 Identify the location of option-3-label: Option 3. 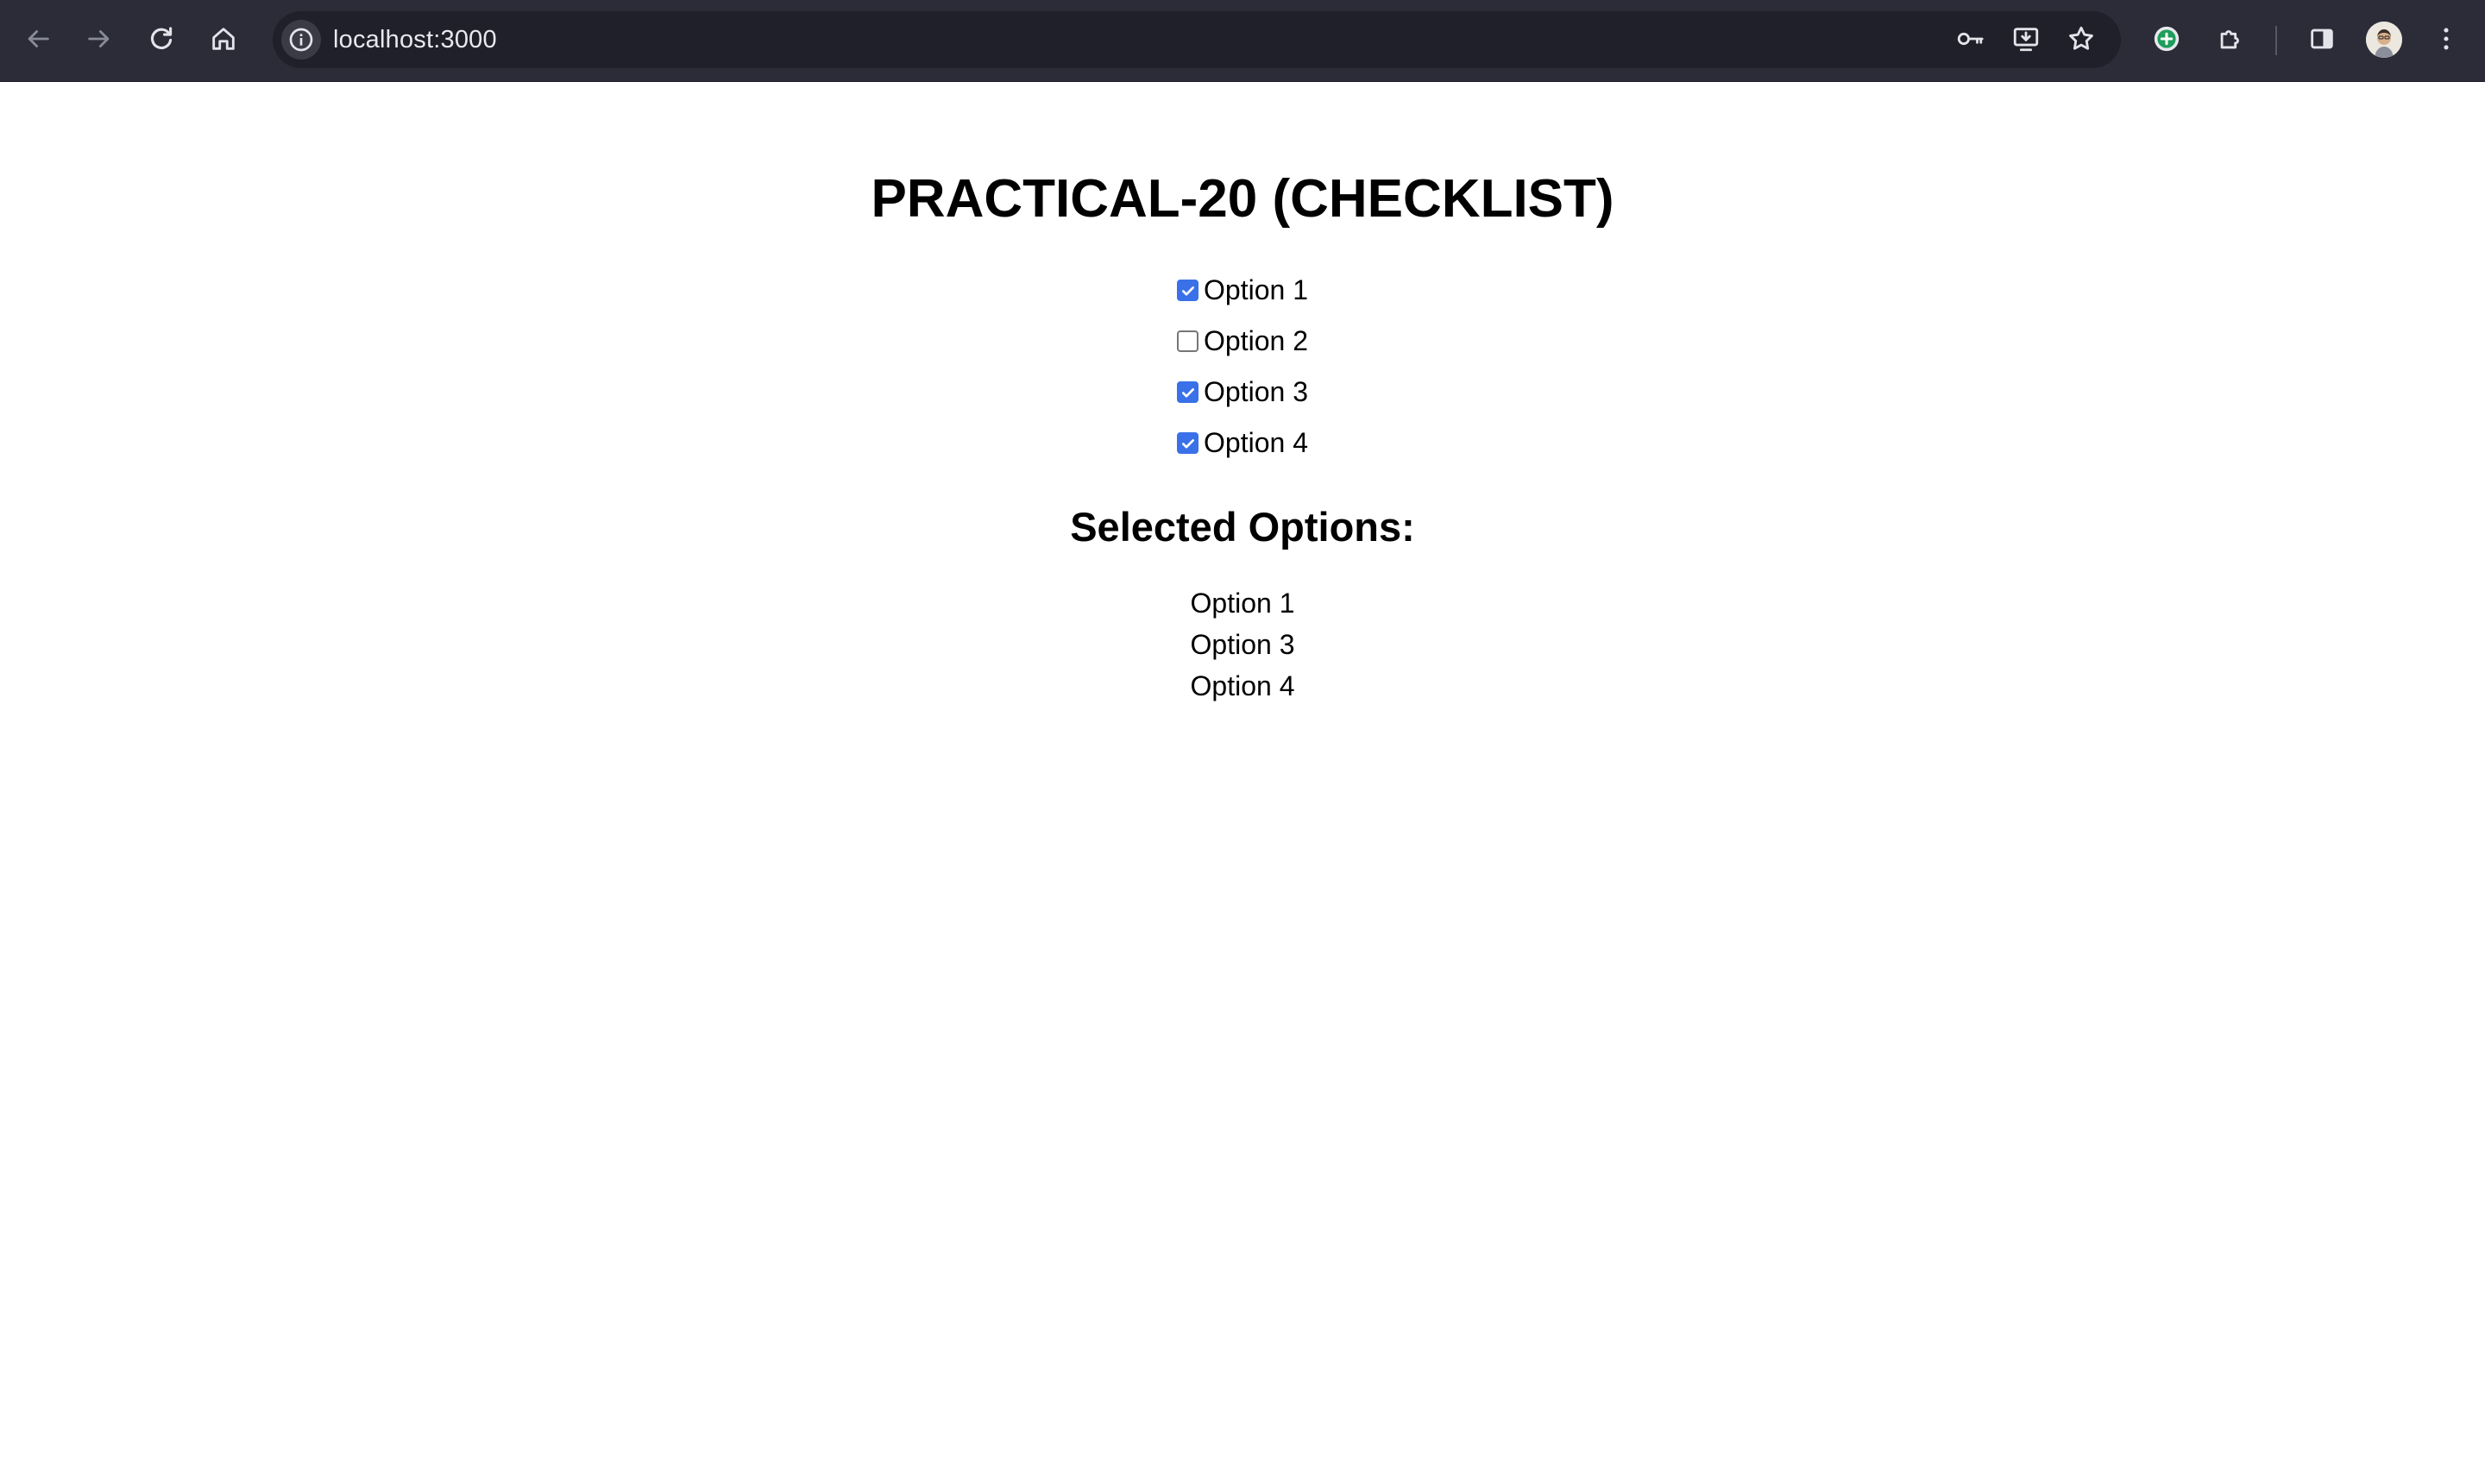
(1242, 392).